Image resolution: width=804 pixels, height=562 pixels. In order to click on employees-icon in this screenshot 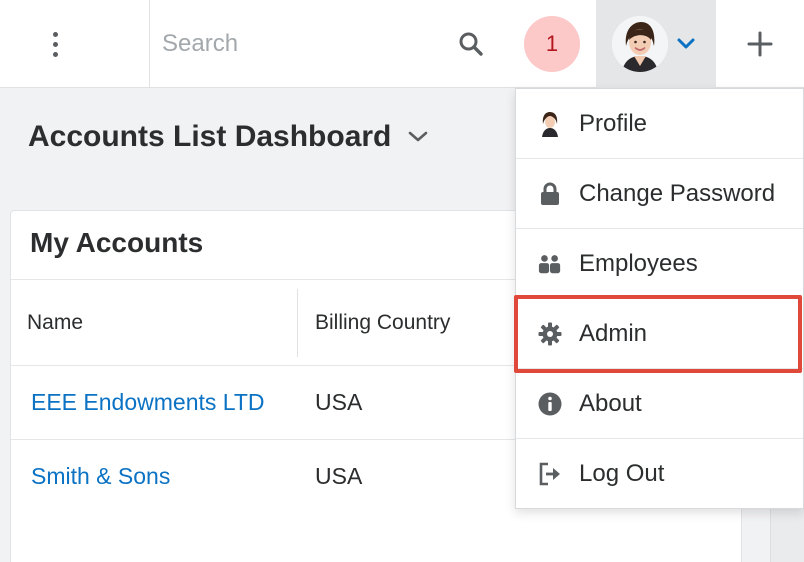, I will do `click(550, 264)`.